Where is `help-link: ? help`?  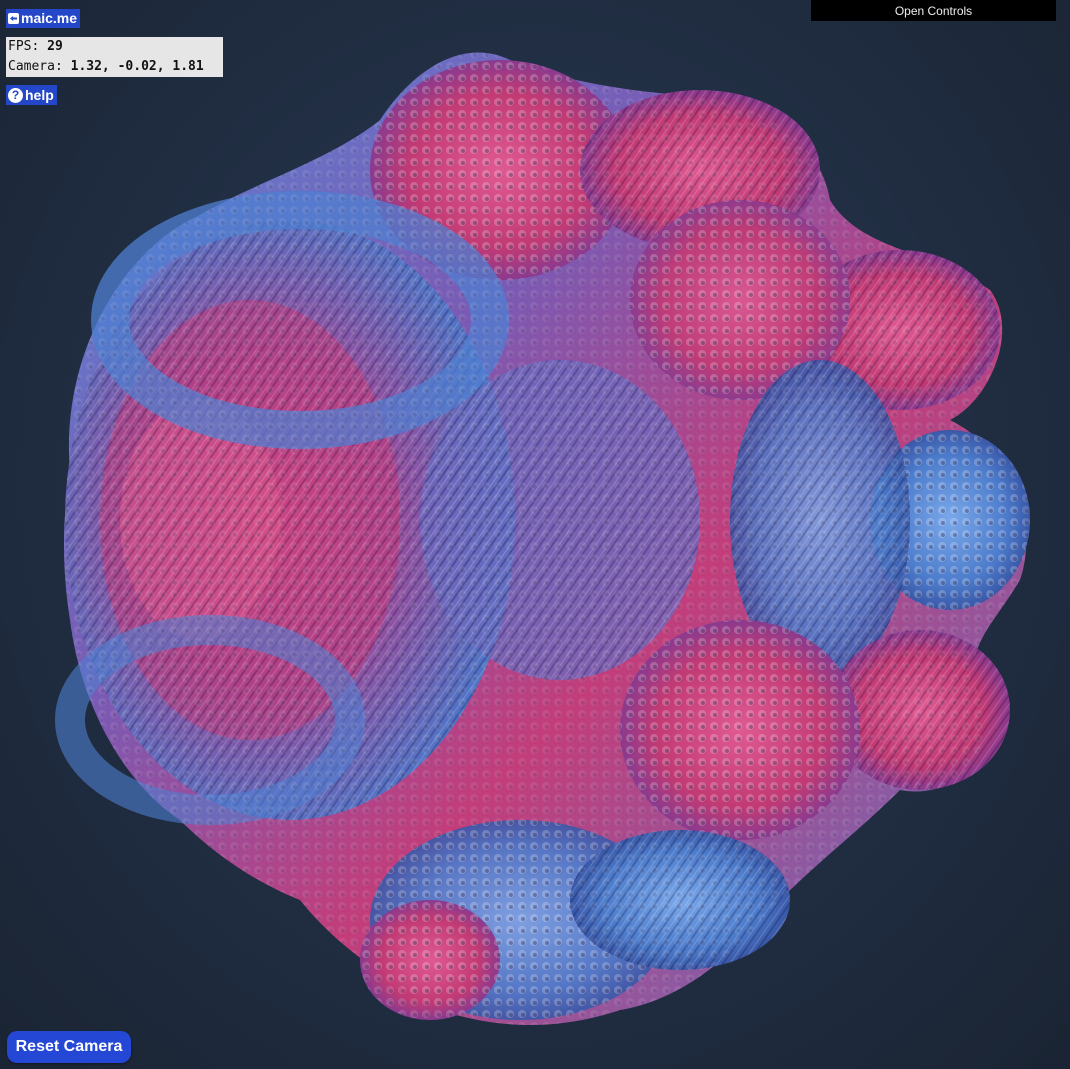
help-link: ? help is located at coordinates (31, 95).